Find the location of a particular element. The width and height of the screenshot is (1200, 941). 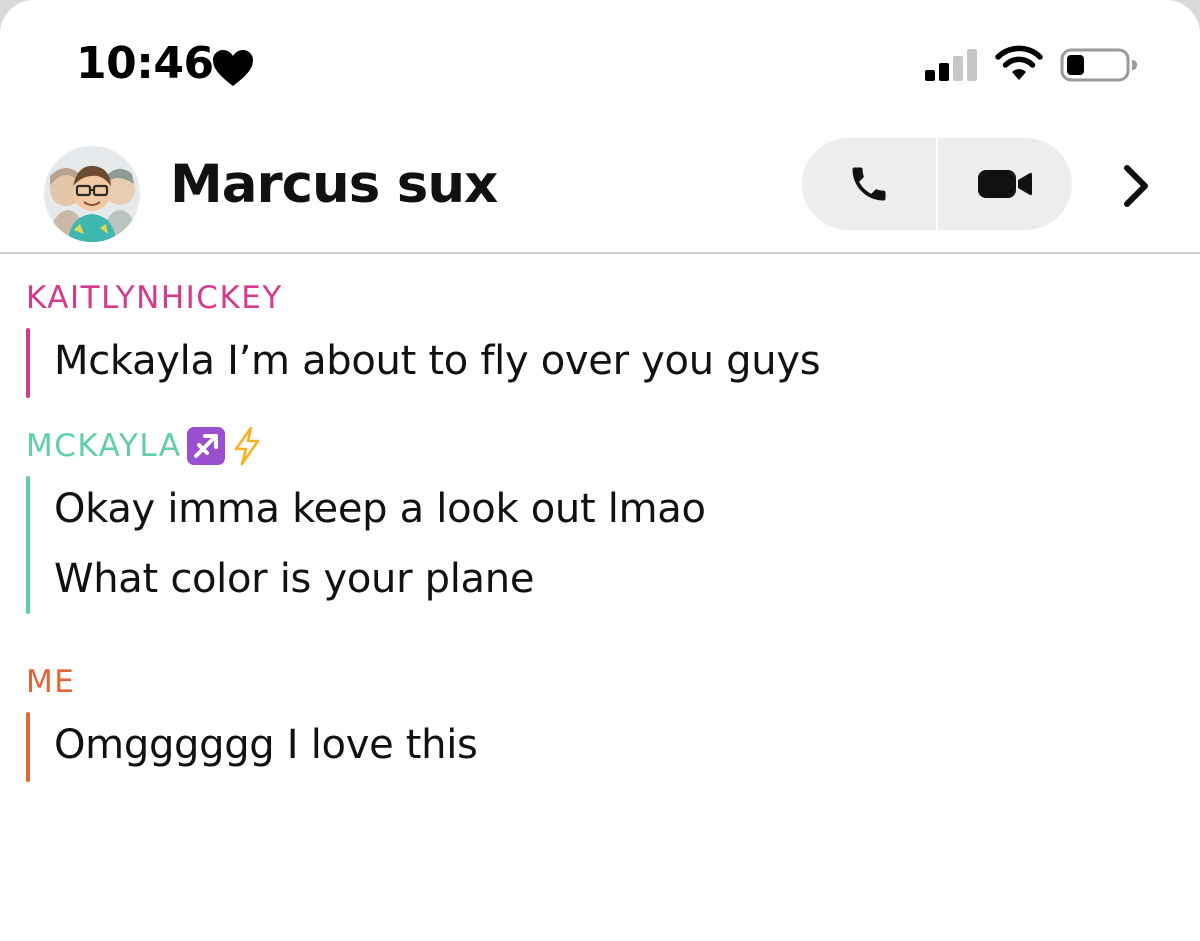

phone-icon is located at coordinates (869, 184).